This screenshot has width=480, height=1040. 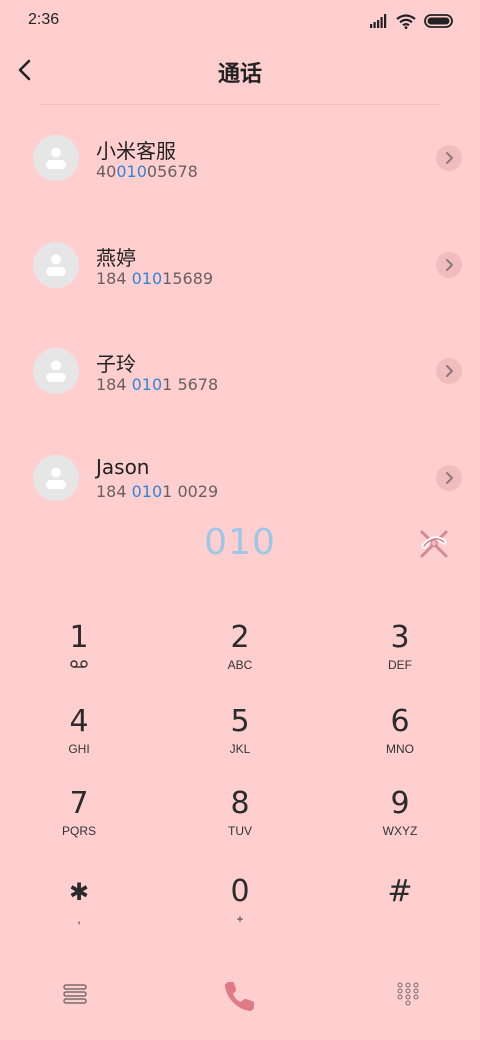 I want to click on signal-icon, so click(x=378, y=21).